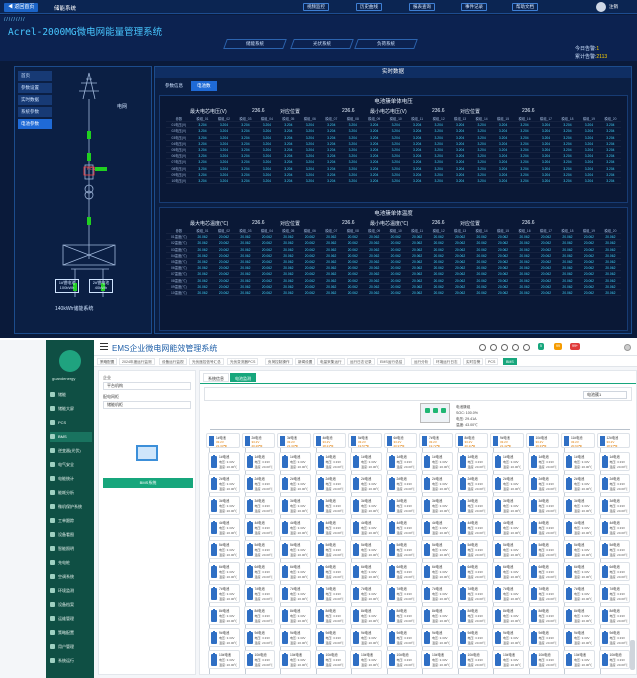  Describe the element at coordinates (71, 409) in the screenshot. I see `ems-menu-item-2: 储能大屏` at that location.